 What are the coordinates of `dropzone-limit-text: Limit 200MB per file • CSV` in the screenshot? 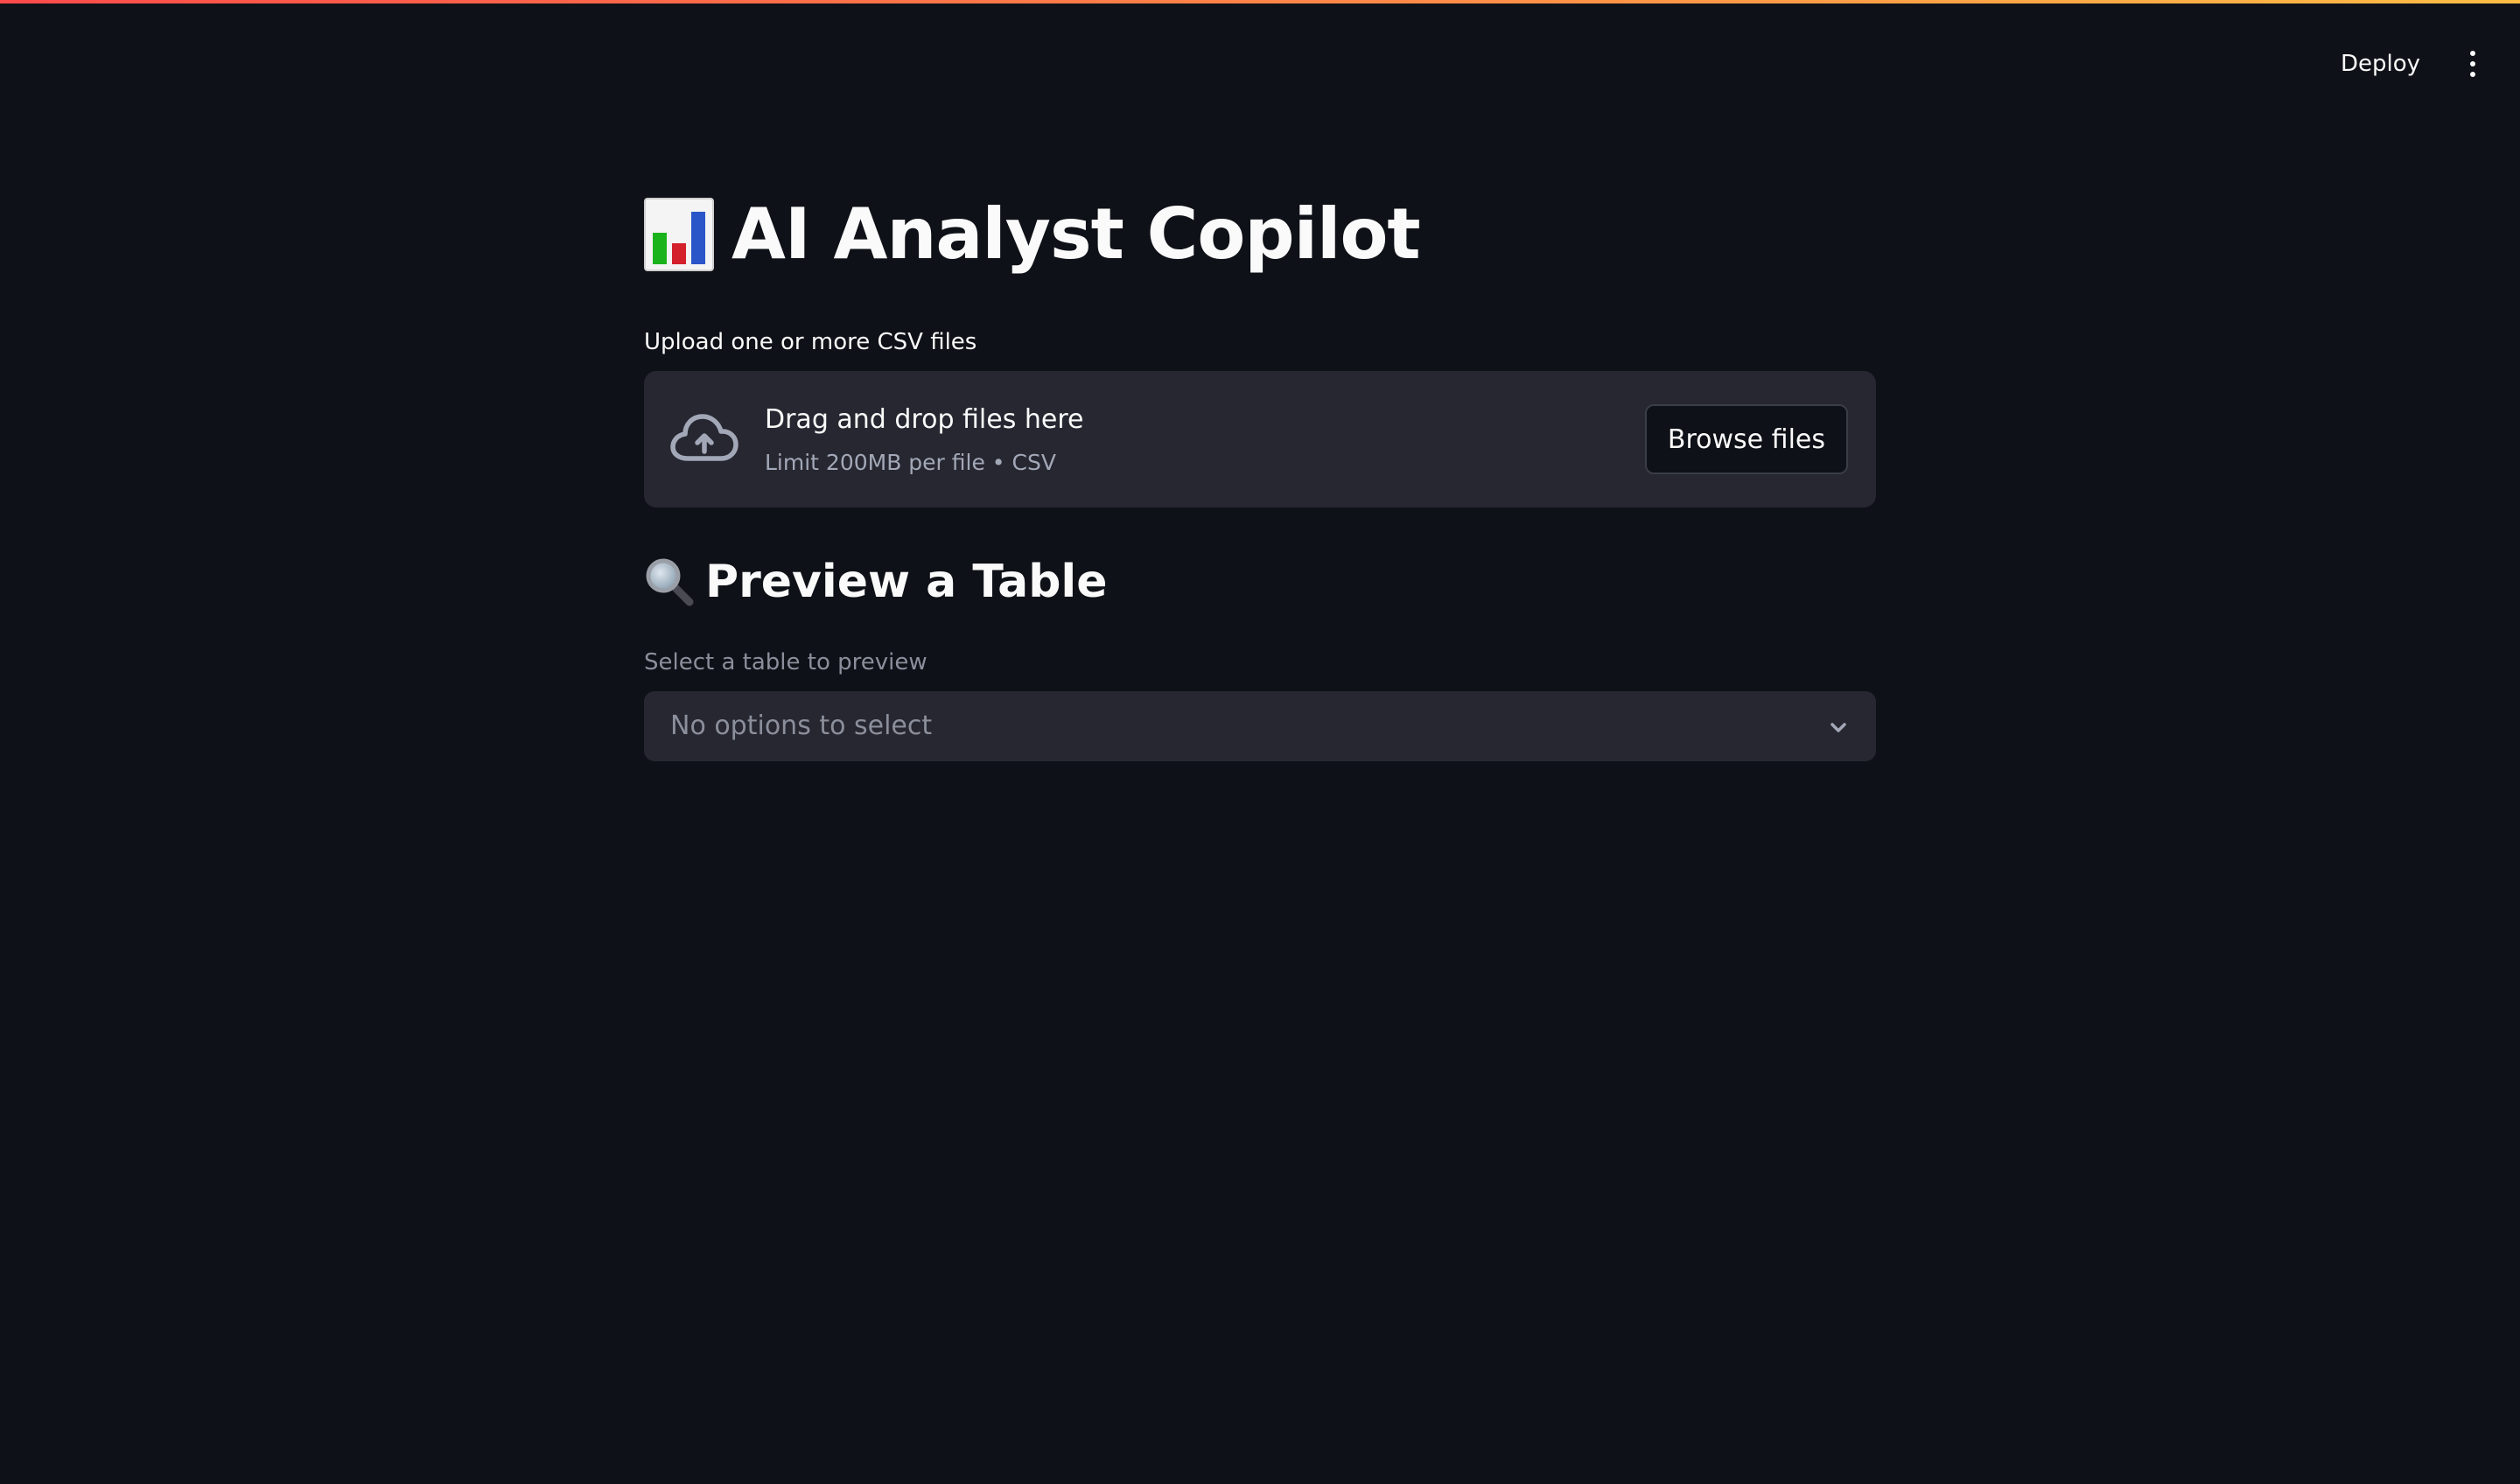 It's located at (910, 462).